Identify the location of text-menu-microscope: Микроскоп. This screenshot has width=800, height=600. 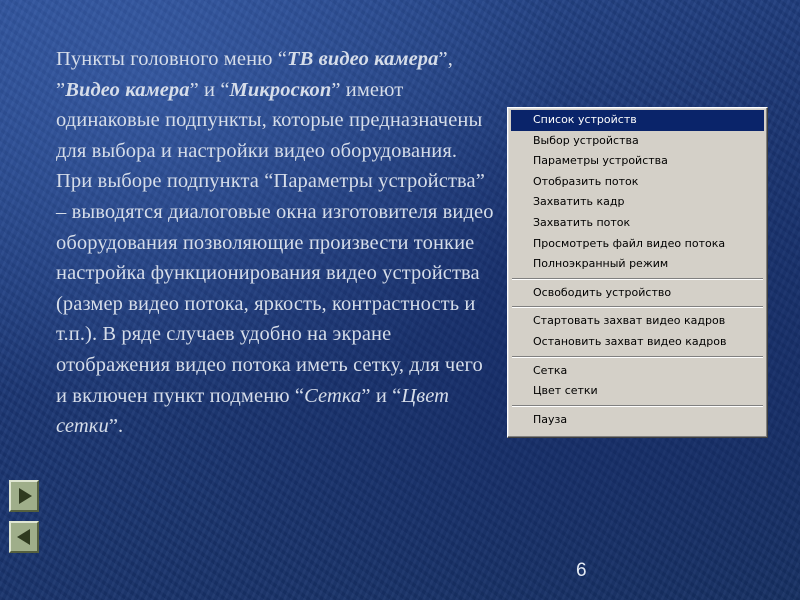
(280, 89).